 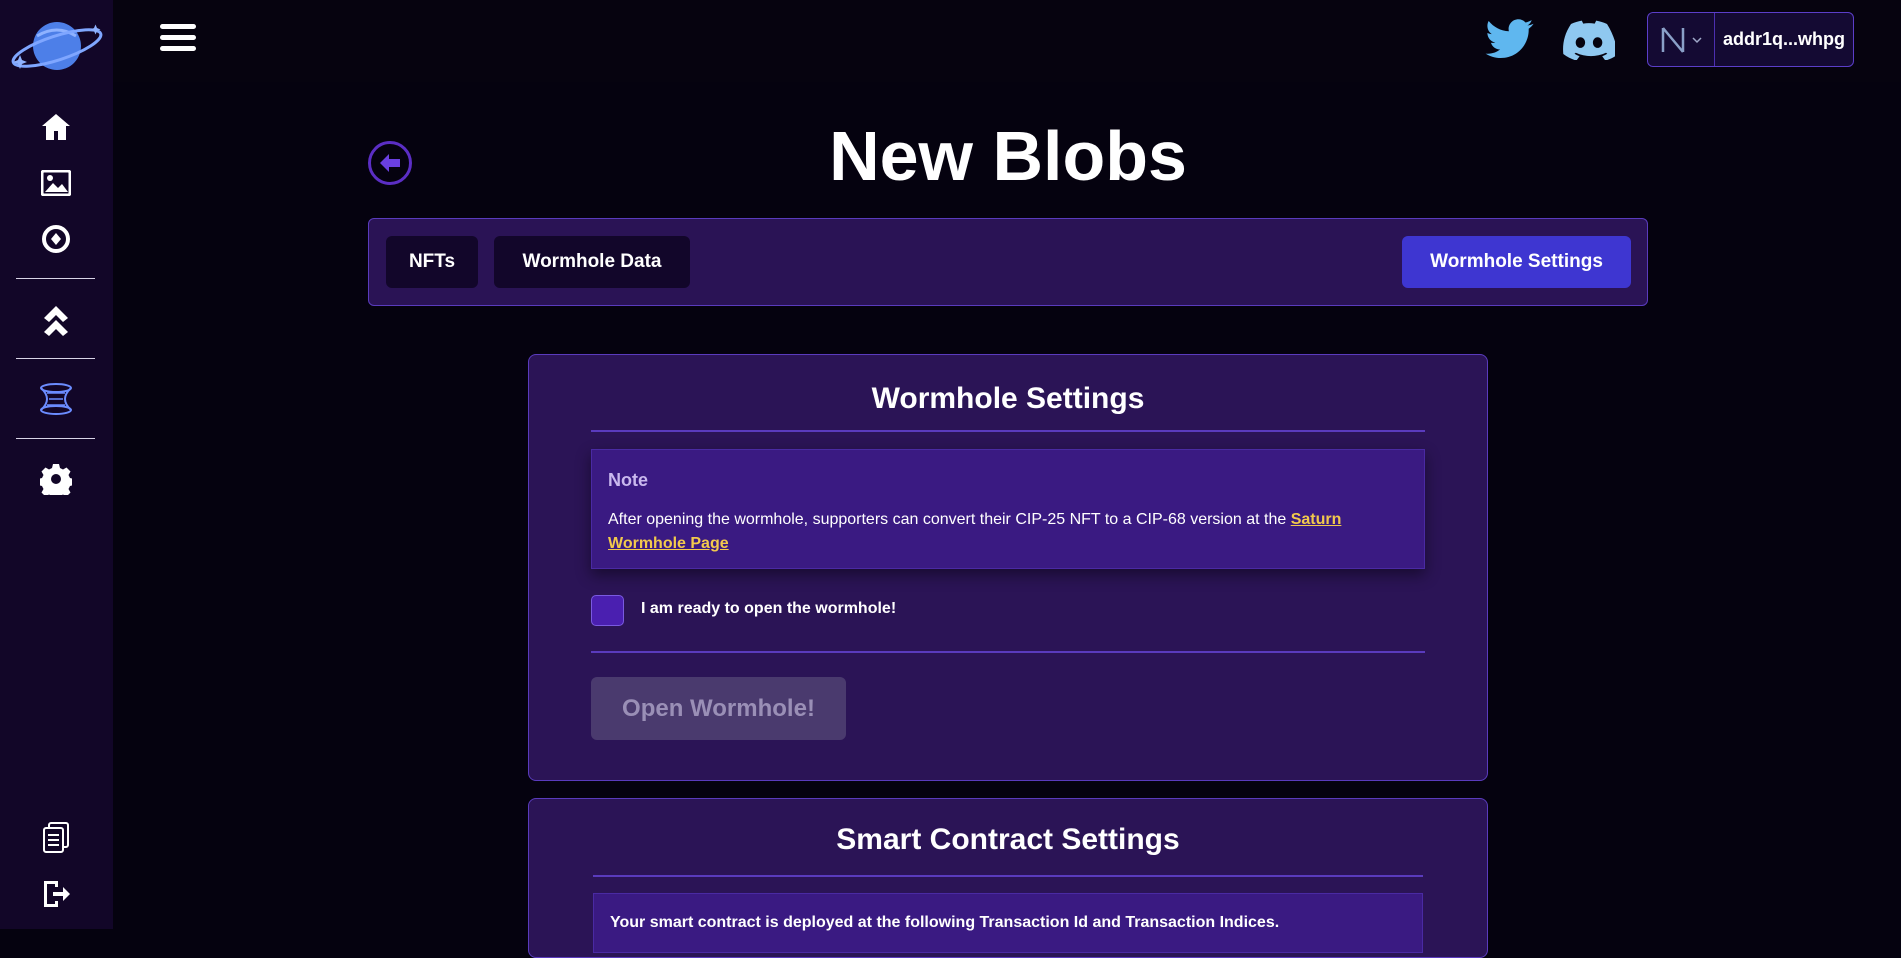 What do you see at coordinates (56, 838) in the screenshot?
I see `documents-icon` at bounding box center [56, 838].